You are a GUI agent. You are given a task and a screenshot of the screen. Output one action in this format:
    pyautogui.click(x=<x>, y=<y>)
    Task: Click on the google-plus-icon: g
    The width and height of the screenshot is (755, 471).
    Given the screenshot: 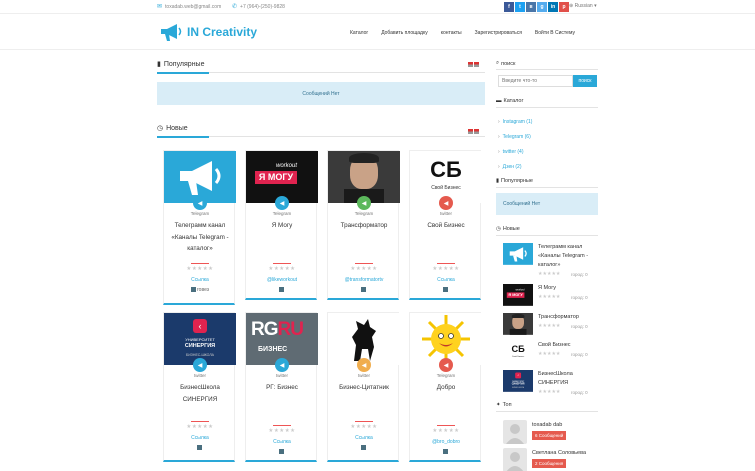 What is the action you would take?
    pyautogui.click(x=542, y=7)
    